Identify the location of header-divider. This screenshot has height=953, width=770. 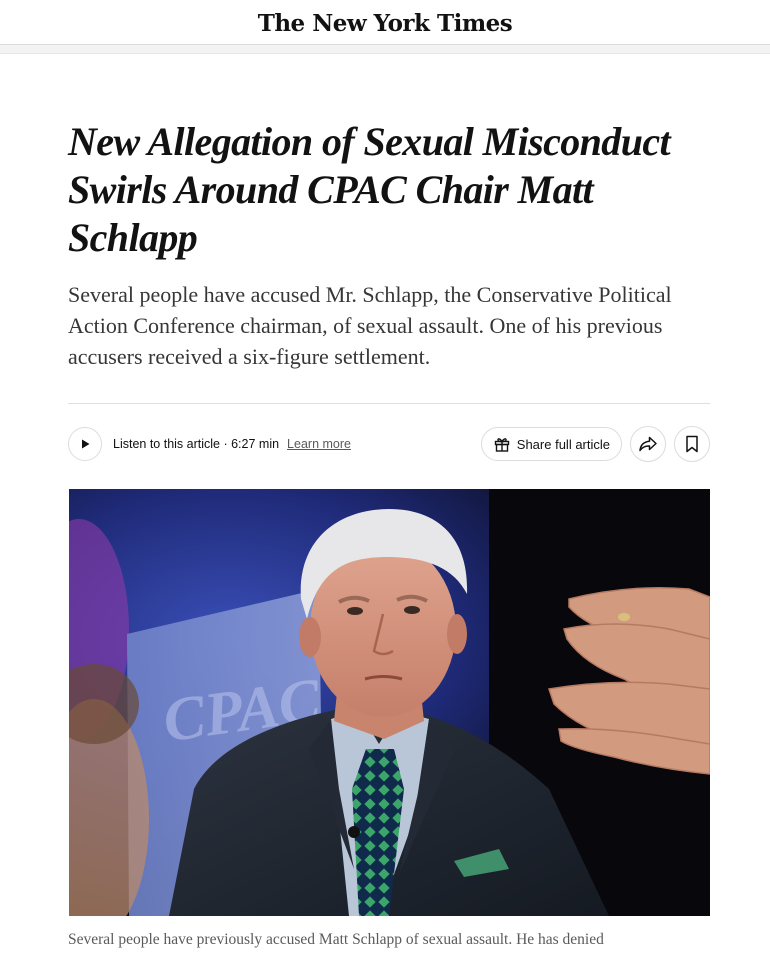
(389, 403).